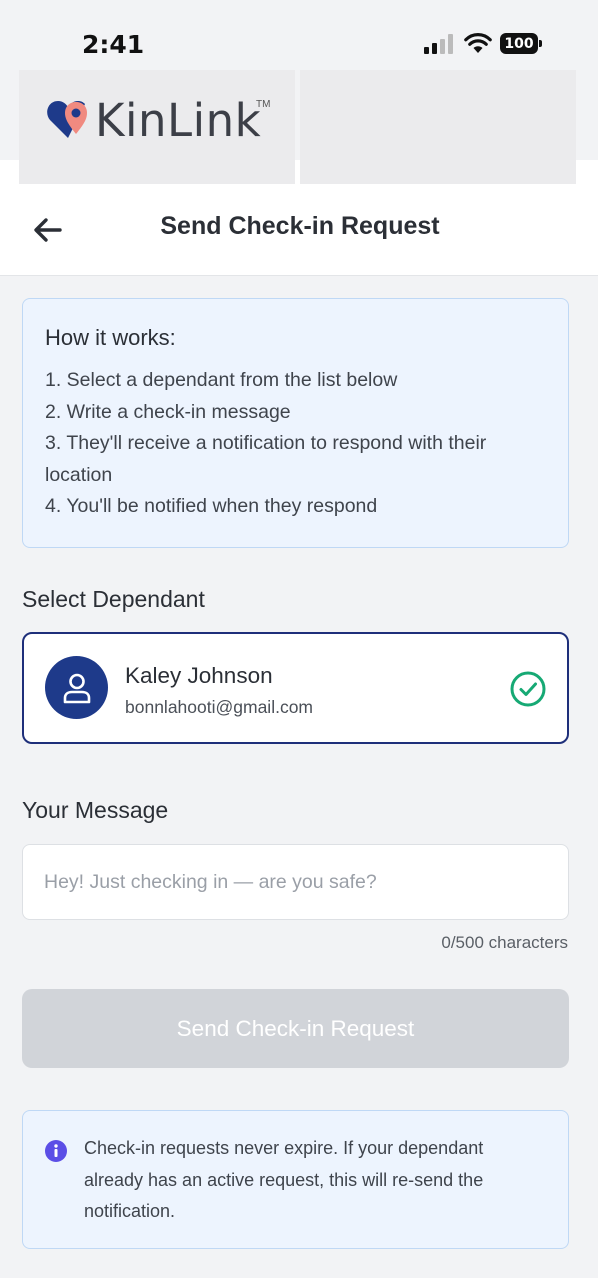 This screenshot has width=598, height=1278. I want to click on battery-level: 100, so click(519, 43).